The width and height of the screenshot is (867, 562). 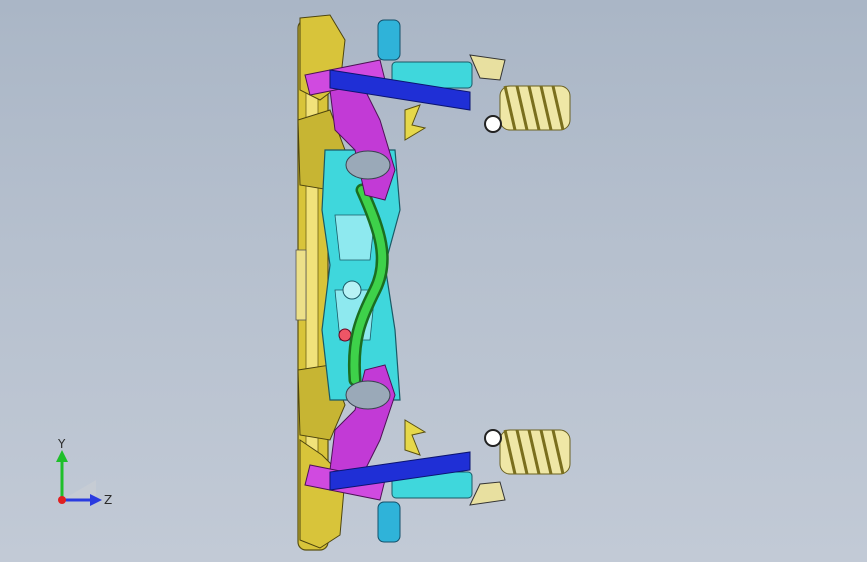 What do you see at coordinates (389, 40) in the screenshot?
I see `upper-strut-mount` at bounding box center [389, 40].